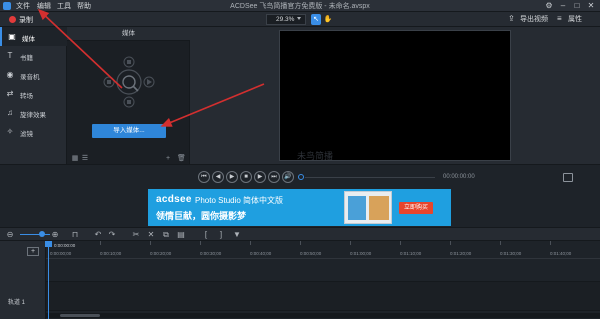  Describe the element at coordinates (161, 253) in the screenshot. I see `ruler-tick-label: 0:00:20;00` at that location.